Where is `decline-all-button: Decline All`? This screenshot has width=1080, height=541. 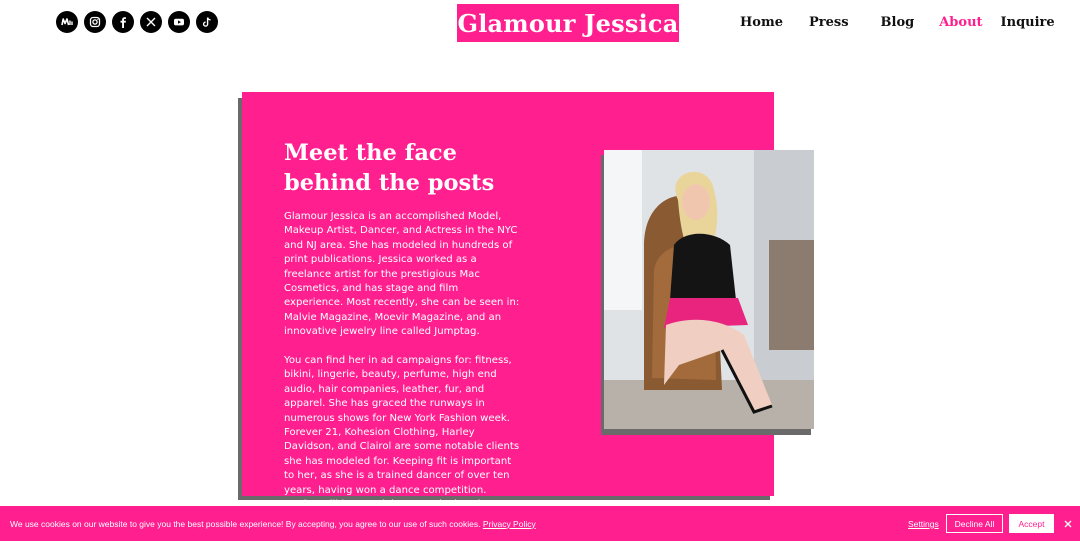
decline-all-button: Decline All is located at coordinates (974, 523).